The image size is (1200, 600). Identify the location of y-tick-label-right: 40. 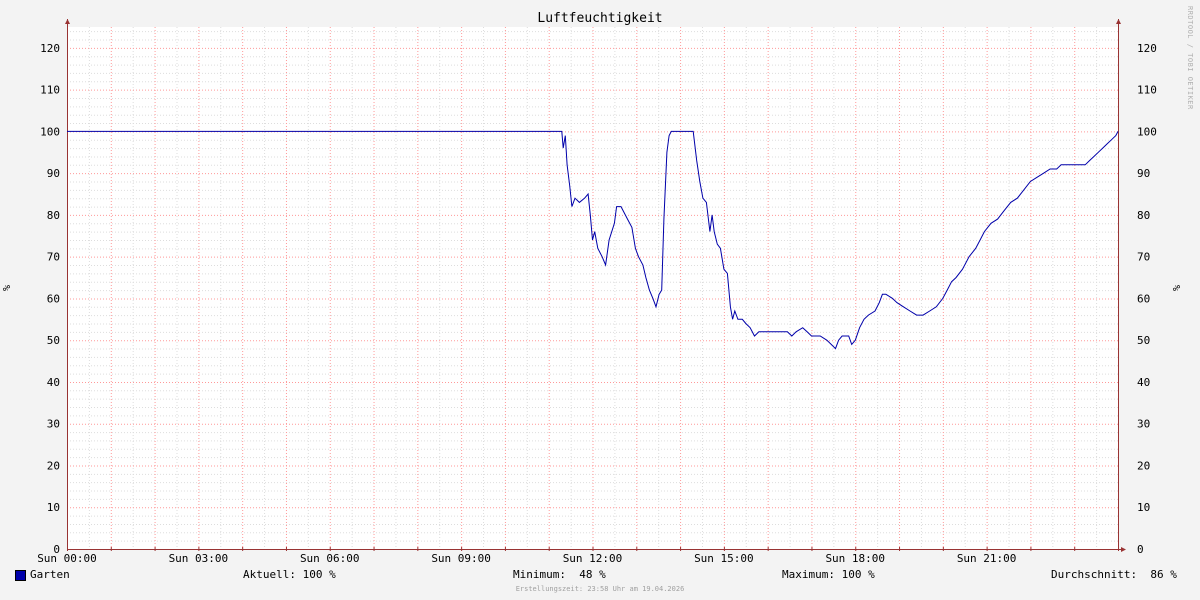
(1143, 382).